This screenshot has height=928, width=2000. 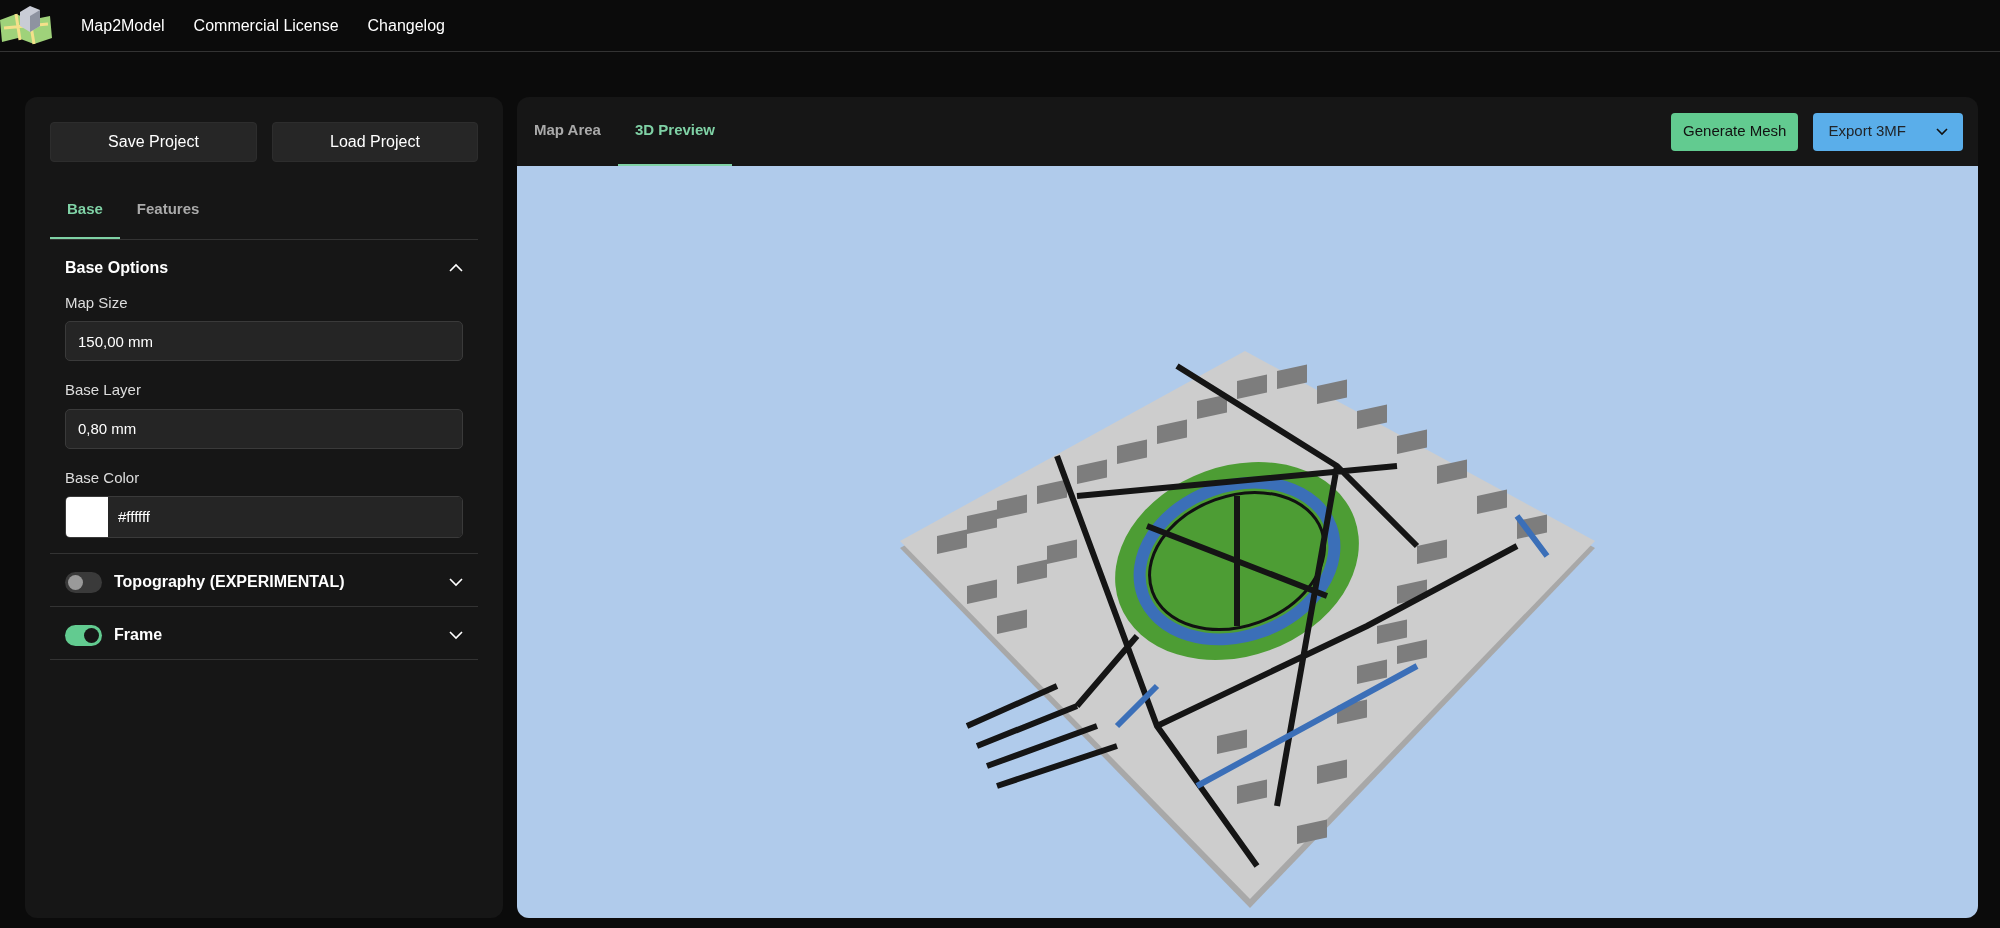 I want to click on project-button: Save Project, so click(x=153, y=142).